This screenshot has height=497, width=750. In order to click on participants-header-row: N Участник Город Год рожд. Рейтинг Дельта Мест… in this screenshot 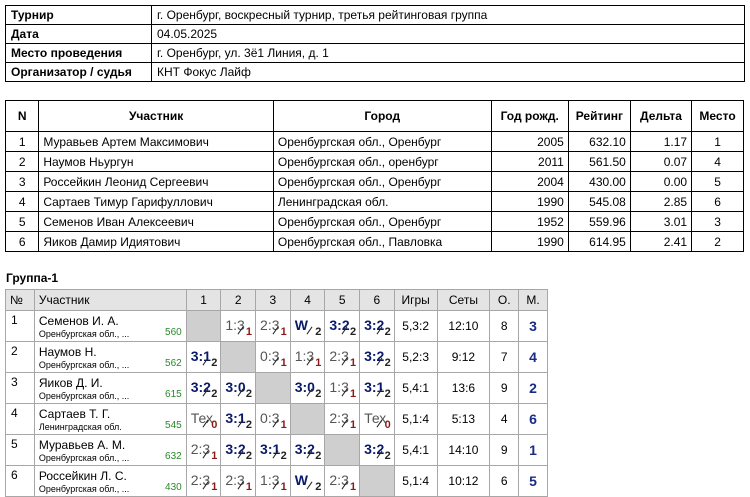, I will do `click(374, 116)`.